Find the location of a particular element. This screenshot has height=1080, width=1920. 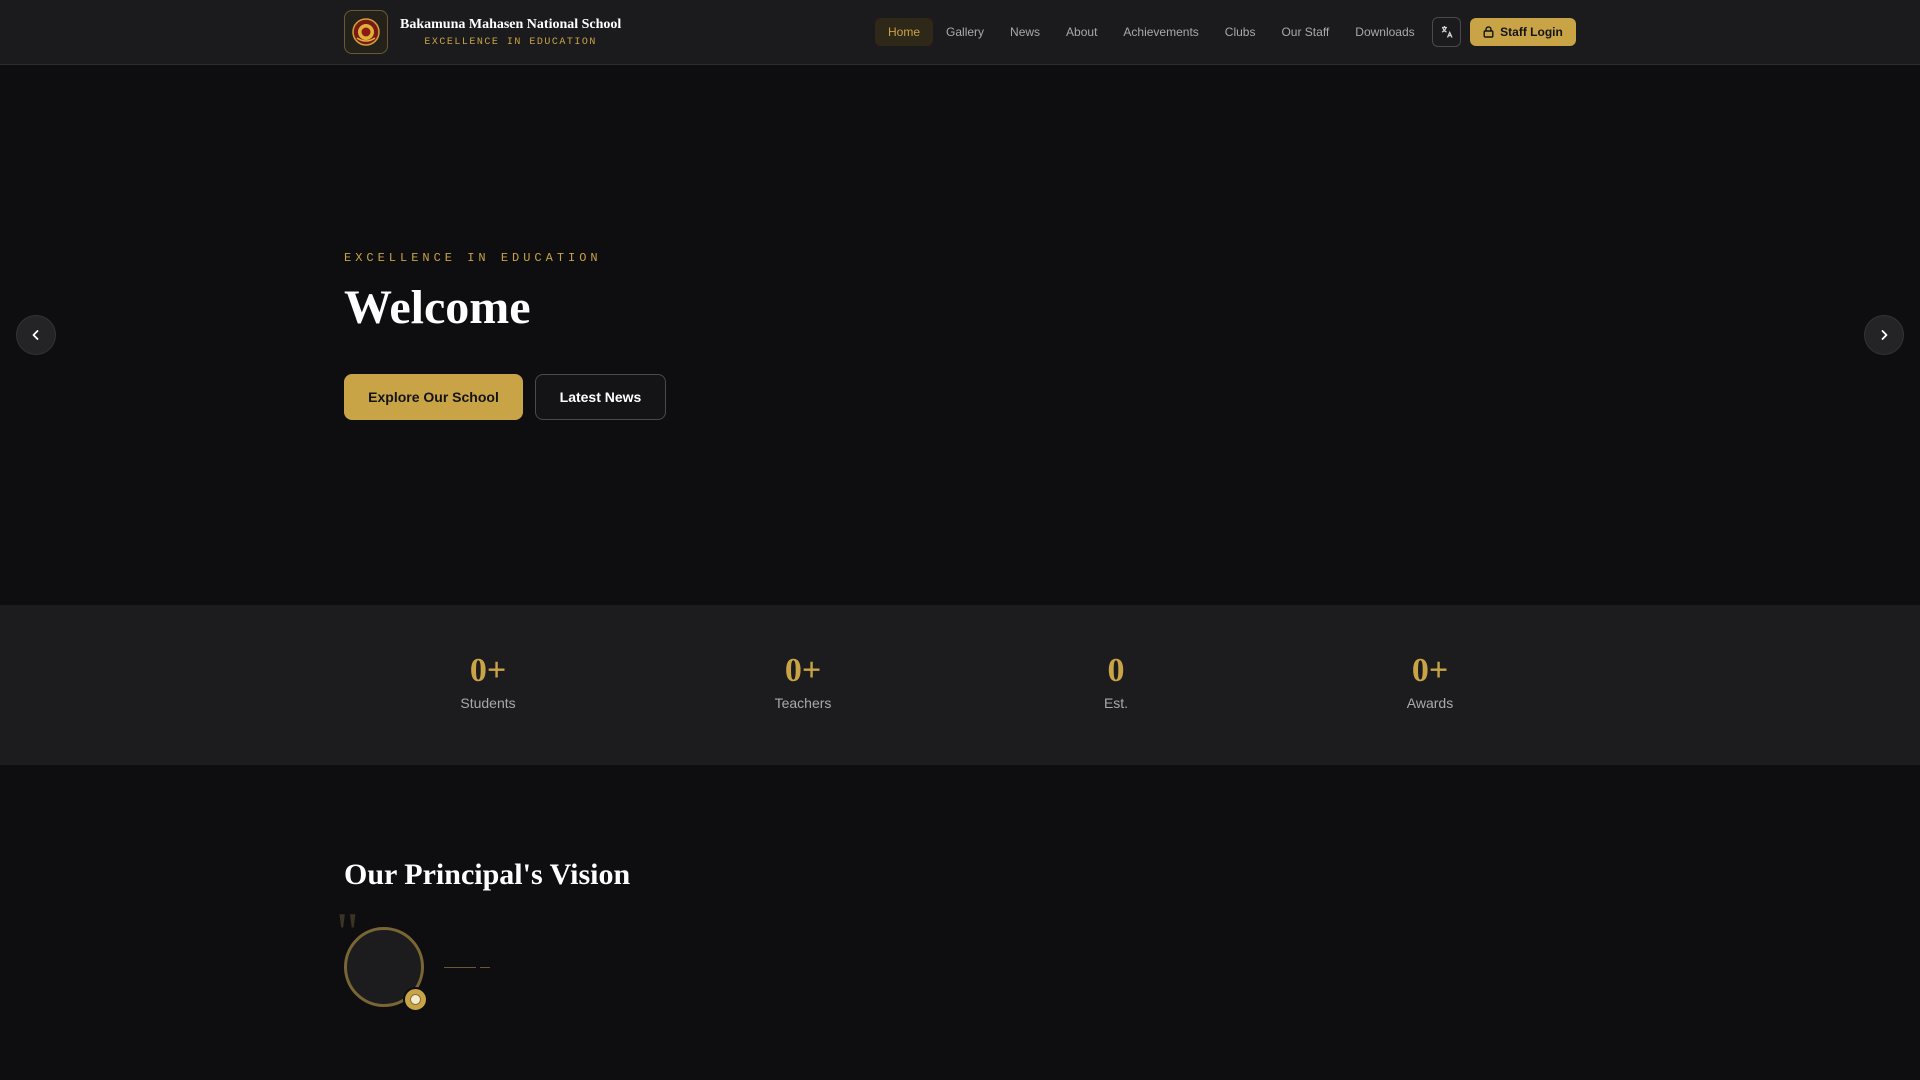

principal-name-placeholder is located at coordinates (467, 967).